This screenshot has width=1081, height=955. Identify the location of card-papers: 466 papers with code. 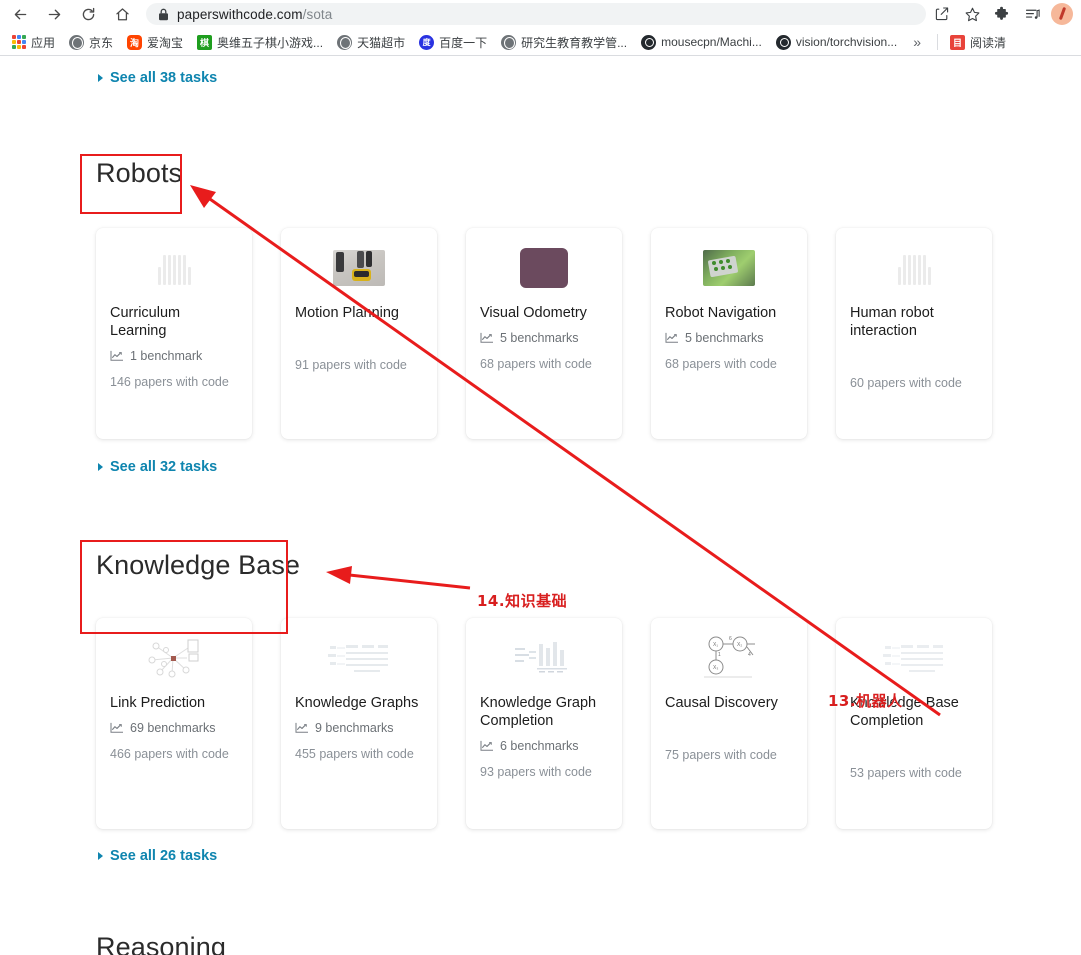
(169, 754).